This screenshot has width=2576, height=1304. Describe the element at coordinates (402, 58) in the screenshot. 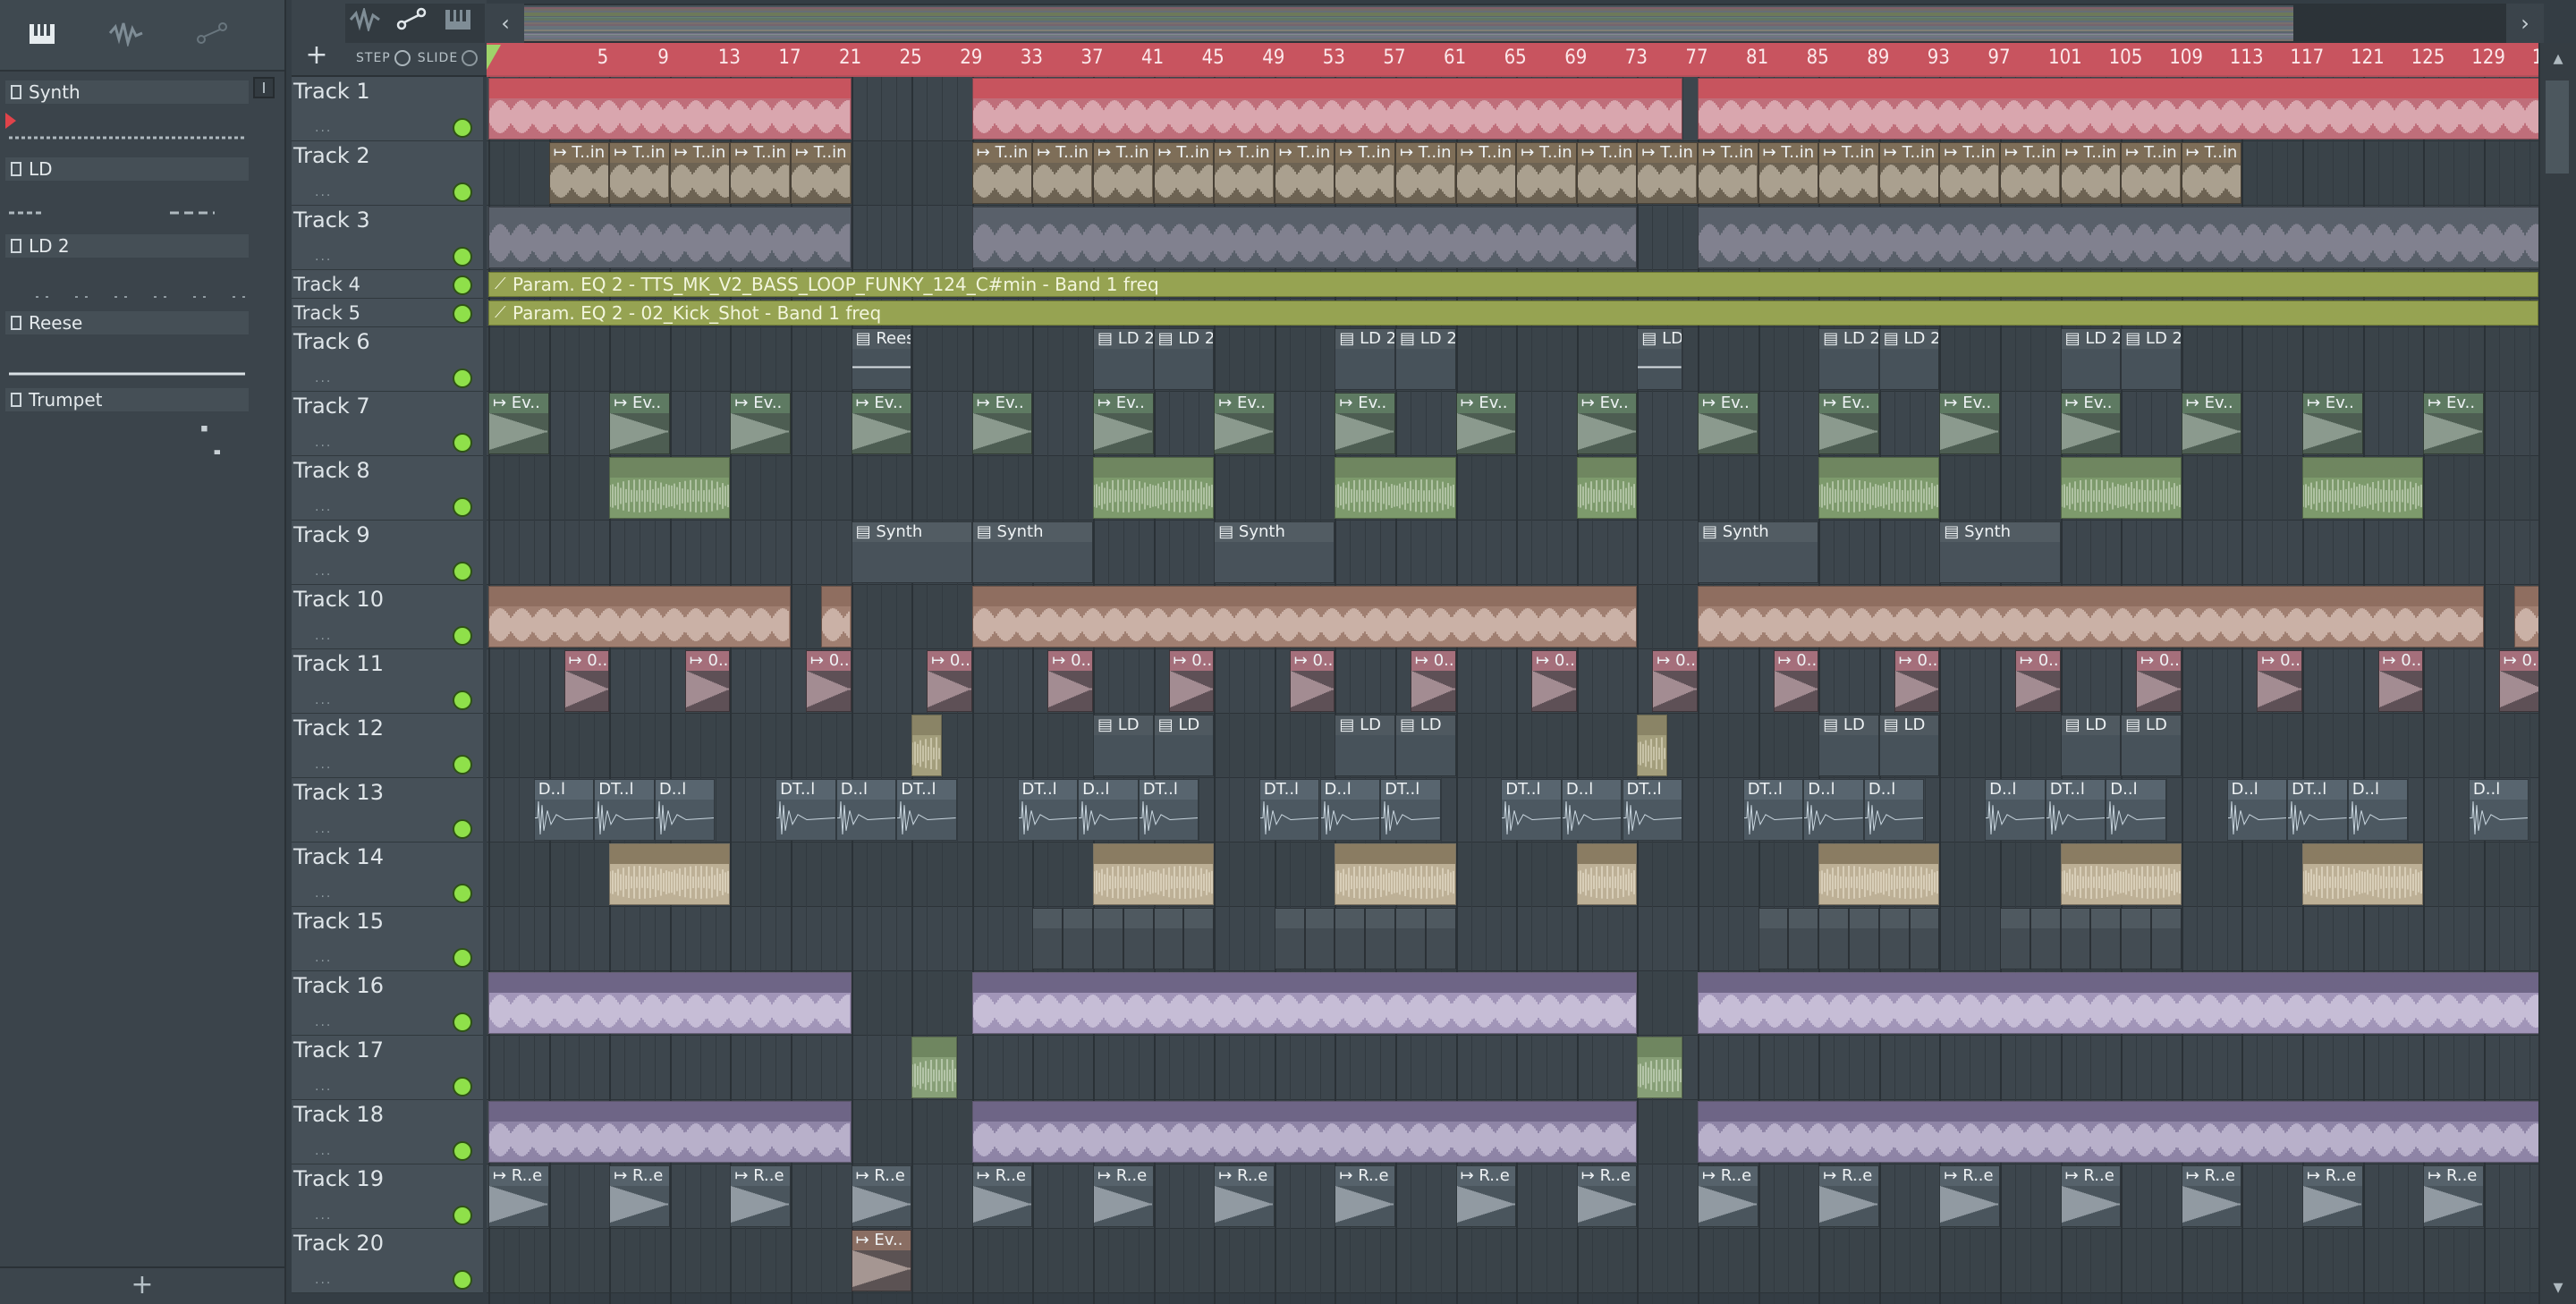

I see `step-radio` at that location.